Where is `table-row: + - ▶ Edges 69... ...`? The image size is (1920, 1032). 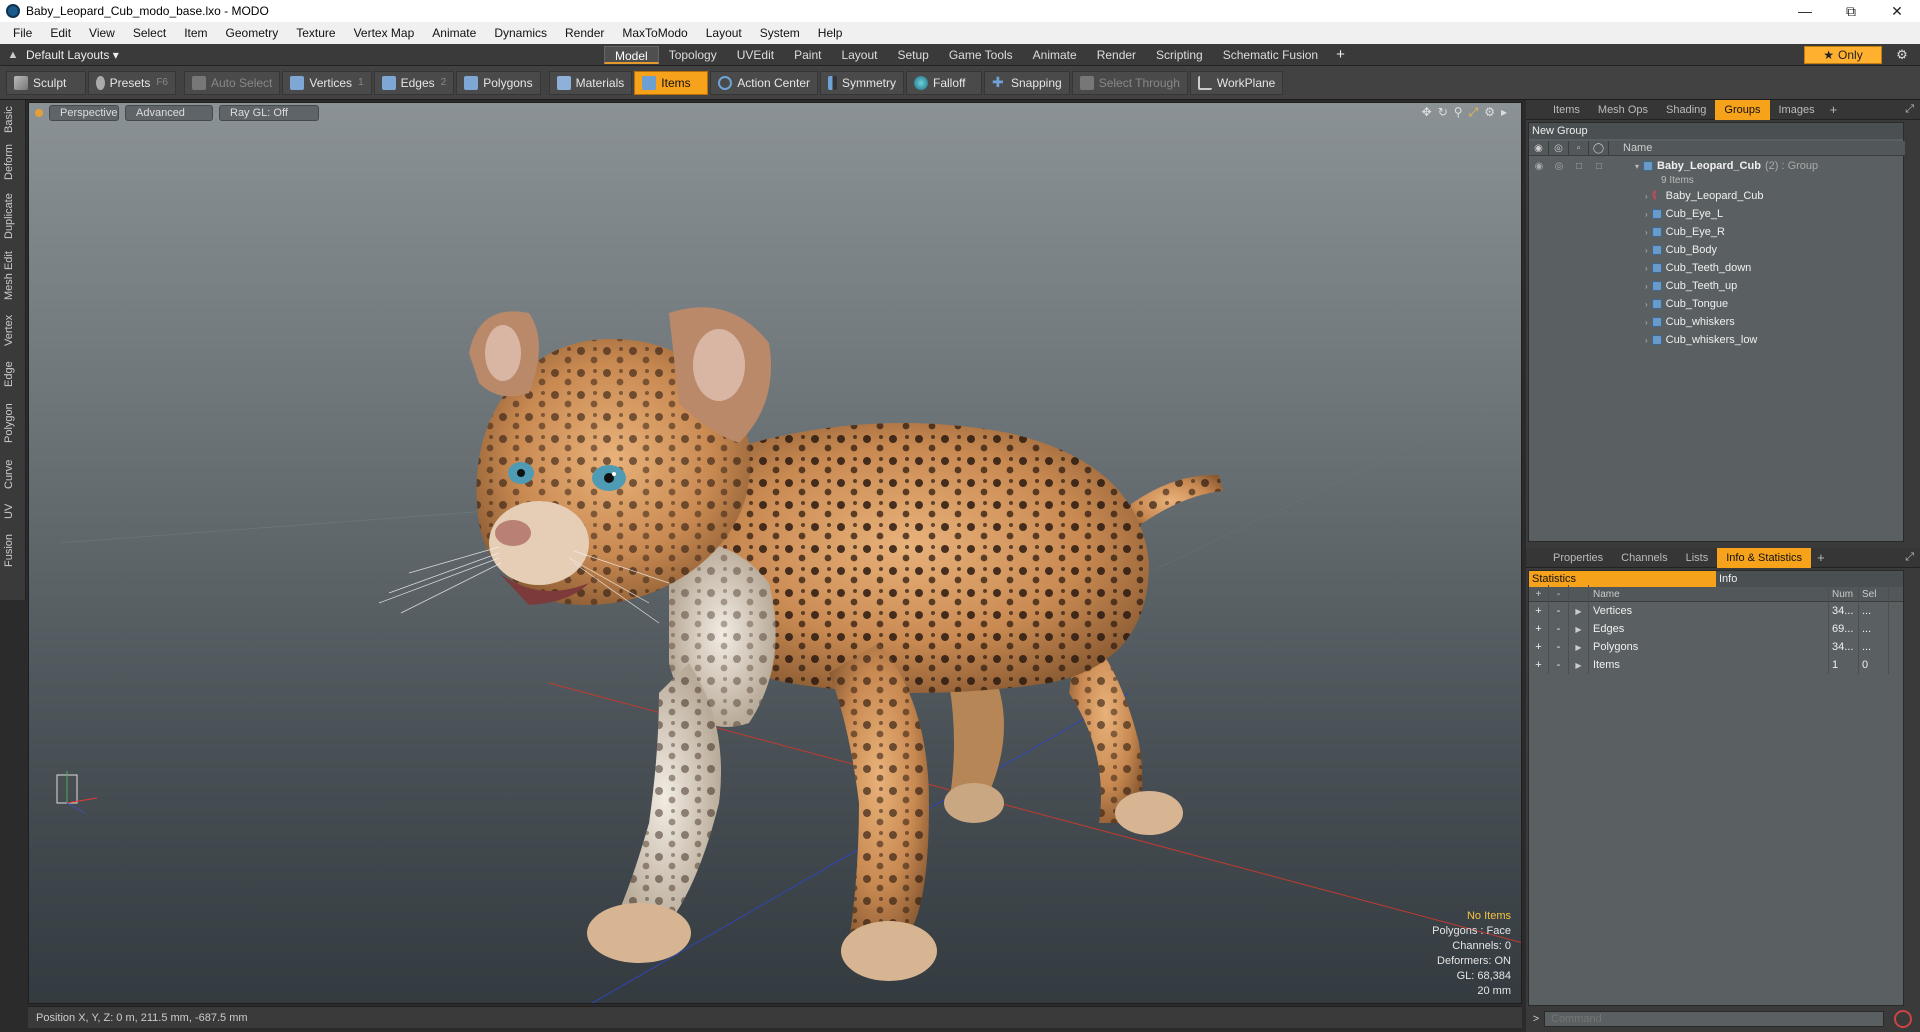 table-row: + - ▶ Edges 69... ... is located at coordinates (1716, 629).